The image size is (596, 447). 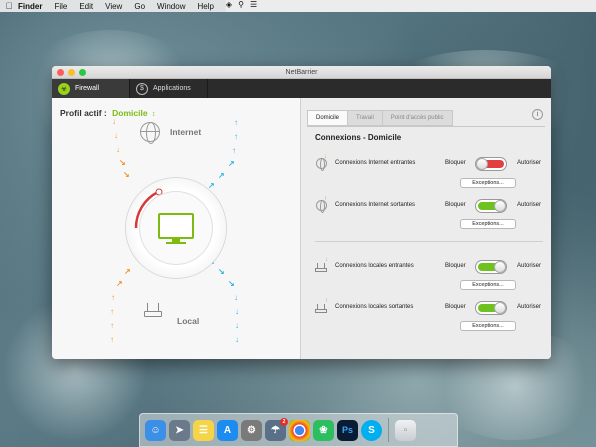 What do you see at coordinates (60, 6) in the screenshot?
I see `menu-file: File` at bounding box center [60, 6].